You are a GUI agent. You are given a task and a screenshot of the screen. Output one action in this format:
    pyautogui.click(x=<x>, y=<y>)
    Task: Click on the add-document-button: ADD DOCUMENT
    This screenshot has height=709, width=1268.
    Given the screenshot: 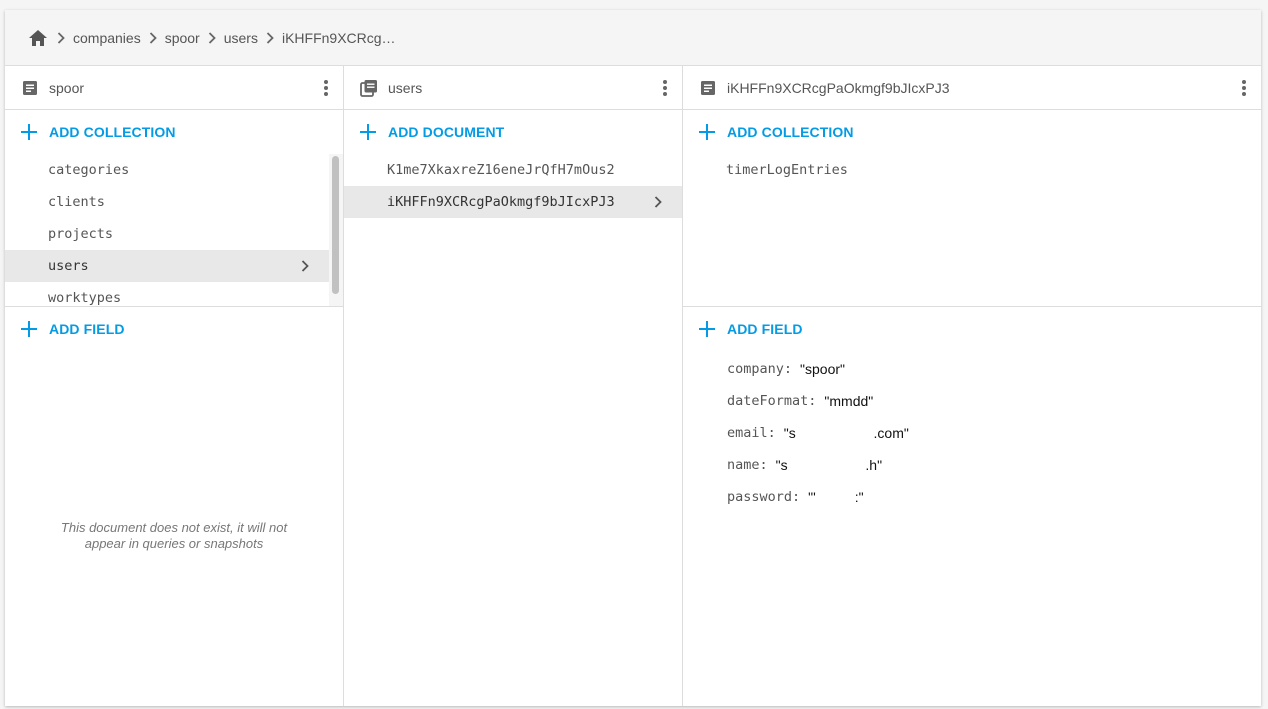 What is the action you would take?
    pyautogui.click(x=513, y=132)
    